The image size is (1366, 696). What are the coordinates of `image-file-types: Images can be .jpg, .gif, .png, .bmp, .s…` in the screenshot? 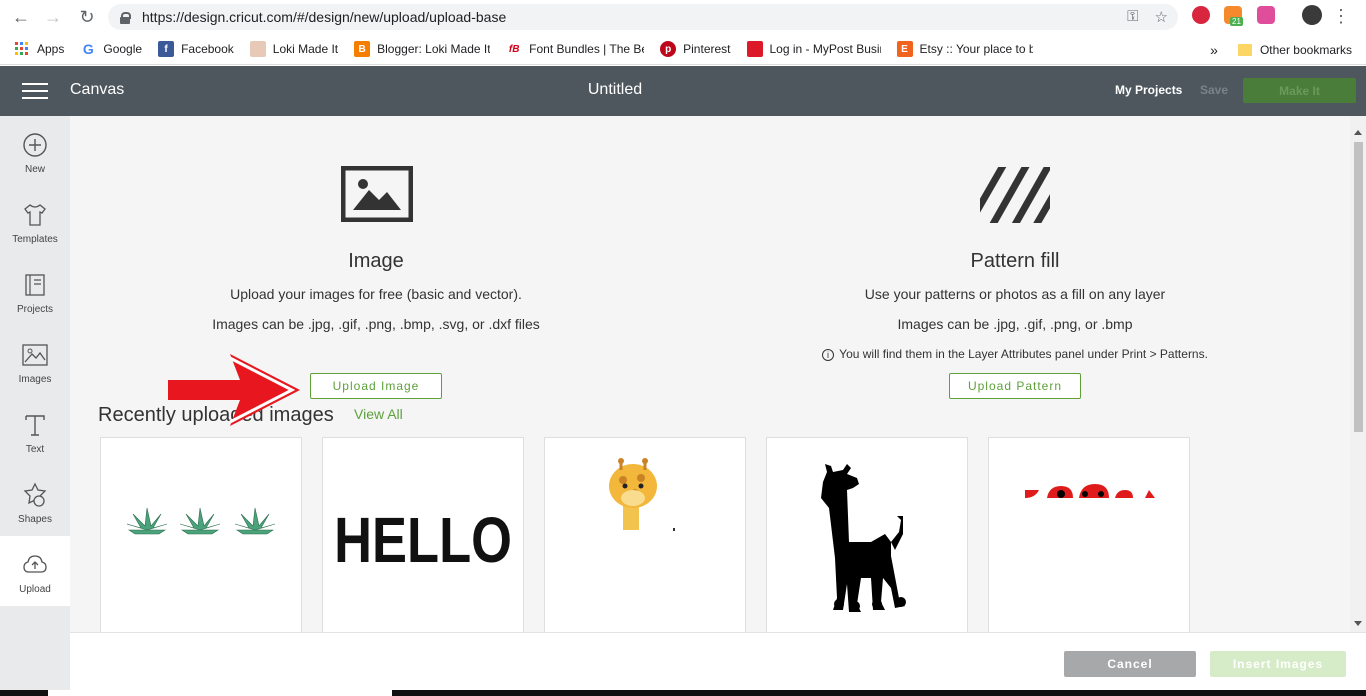 It's located at (376, 324).